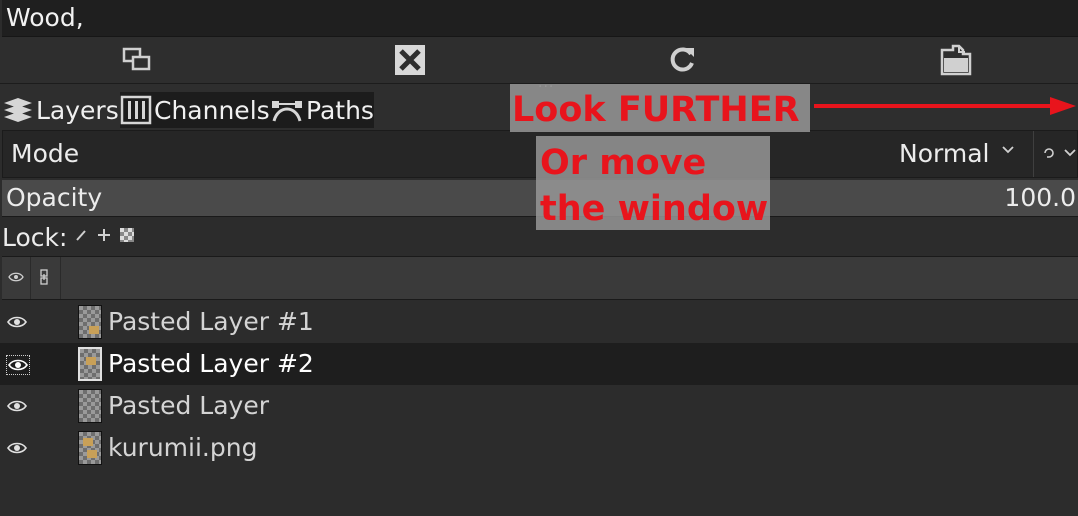  Describe the element at coordinates (136, 110) in the screenshot. I see `channels-icon` at that location.